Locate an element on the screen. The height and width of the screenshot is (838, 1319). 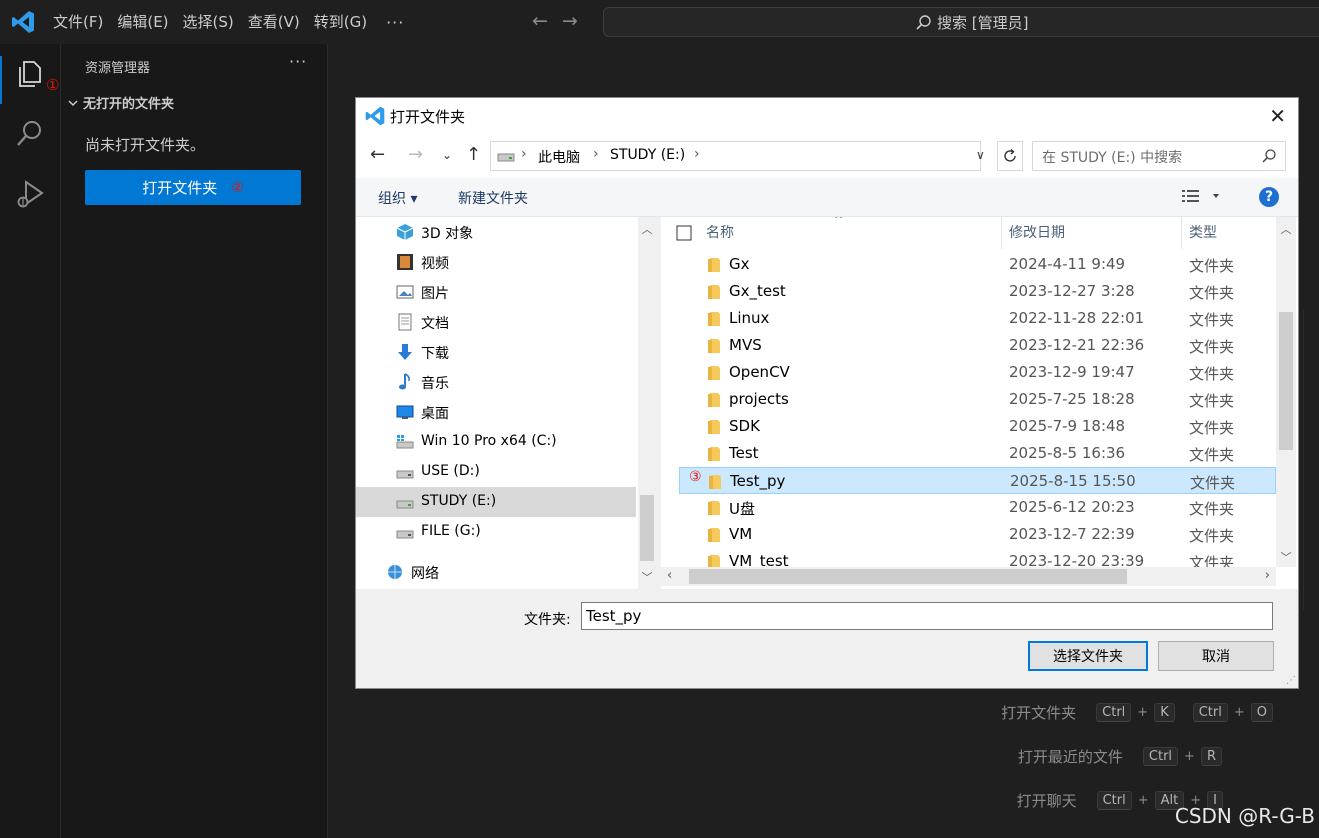
file-row: Linux 2022-11-28 22:01 文件夹 is located at coordinates (977, 318).